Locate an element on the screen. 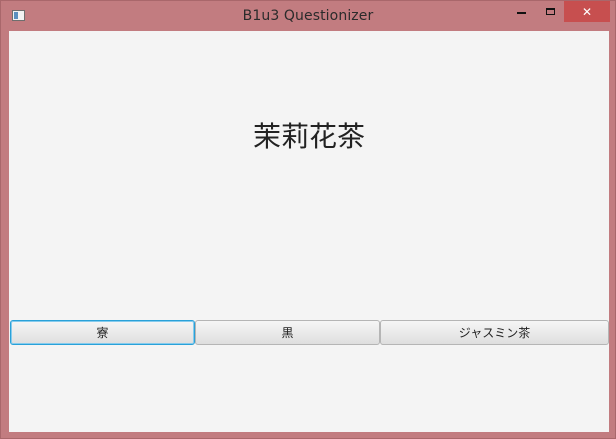 This screenshot has width=616, height=439. maximize-button is located at coordinates (550, 11).